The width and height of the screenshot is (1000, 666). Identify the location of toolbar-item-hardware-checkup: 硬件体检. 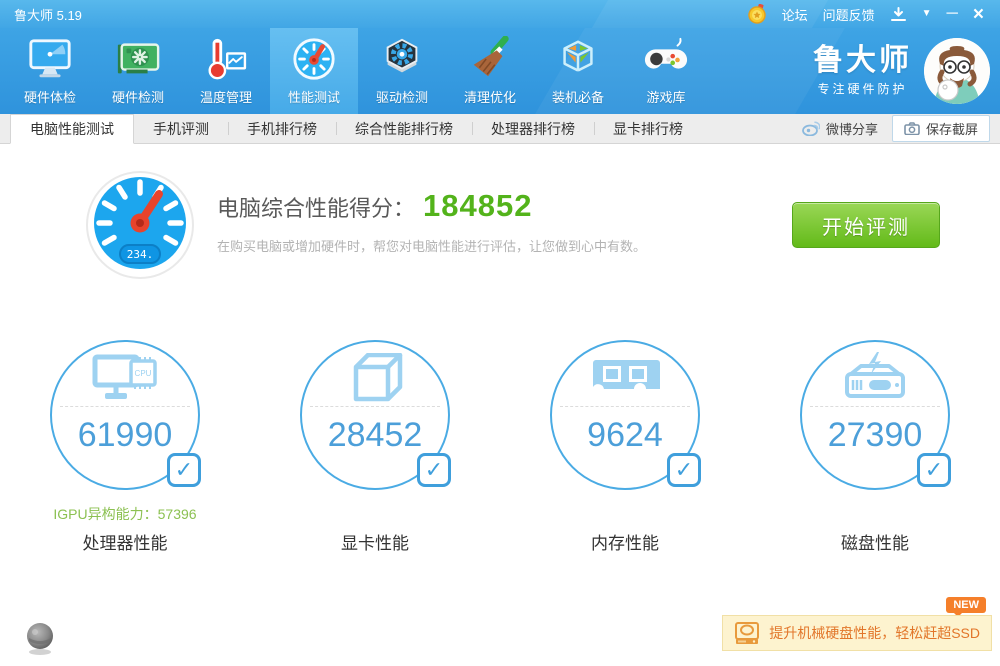
(50, 71).